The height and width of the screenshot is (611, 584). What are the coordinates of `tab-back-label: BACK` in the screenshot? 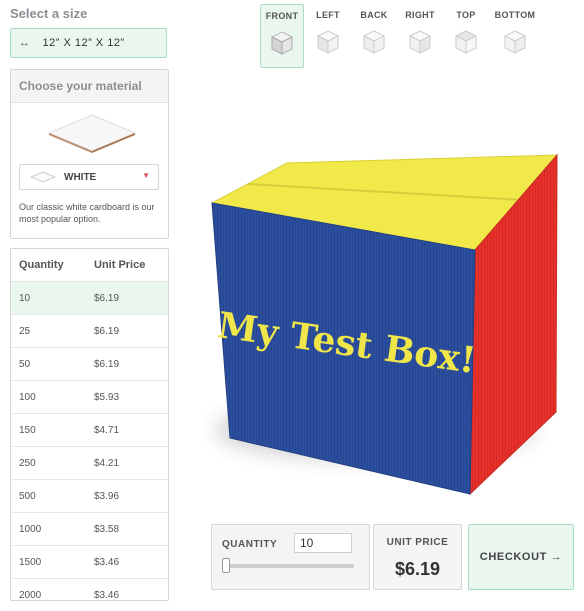 It's located at (374, 15).